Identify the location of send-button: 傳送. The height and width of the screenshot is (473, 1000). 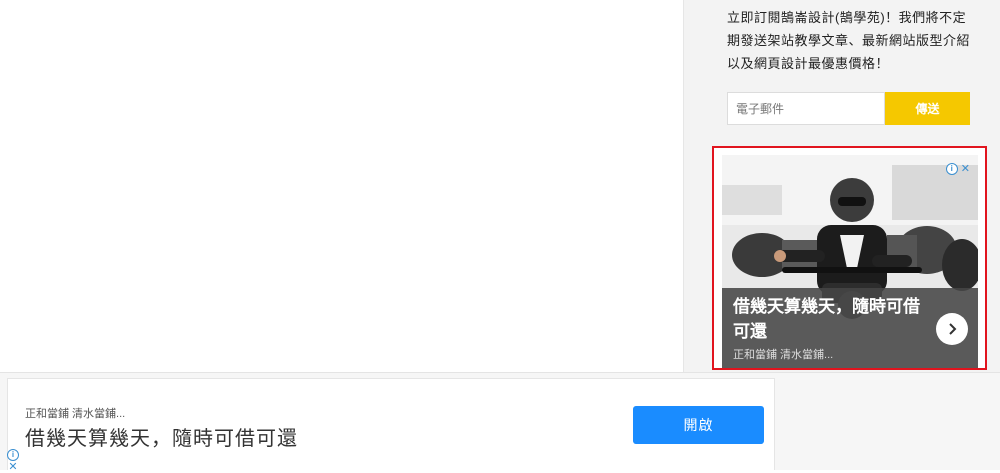
(927, 108).